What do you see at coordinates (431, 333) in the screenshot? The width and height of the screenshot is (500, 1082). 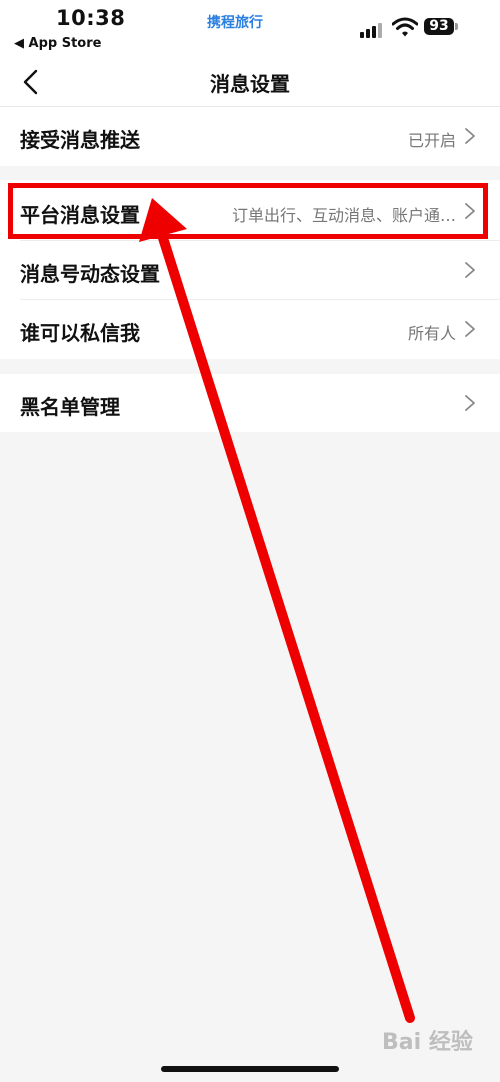 I see `private-message-value: 所有人` at bounding box center [431, 333].